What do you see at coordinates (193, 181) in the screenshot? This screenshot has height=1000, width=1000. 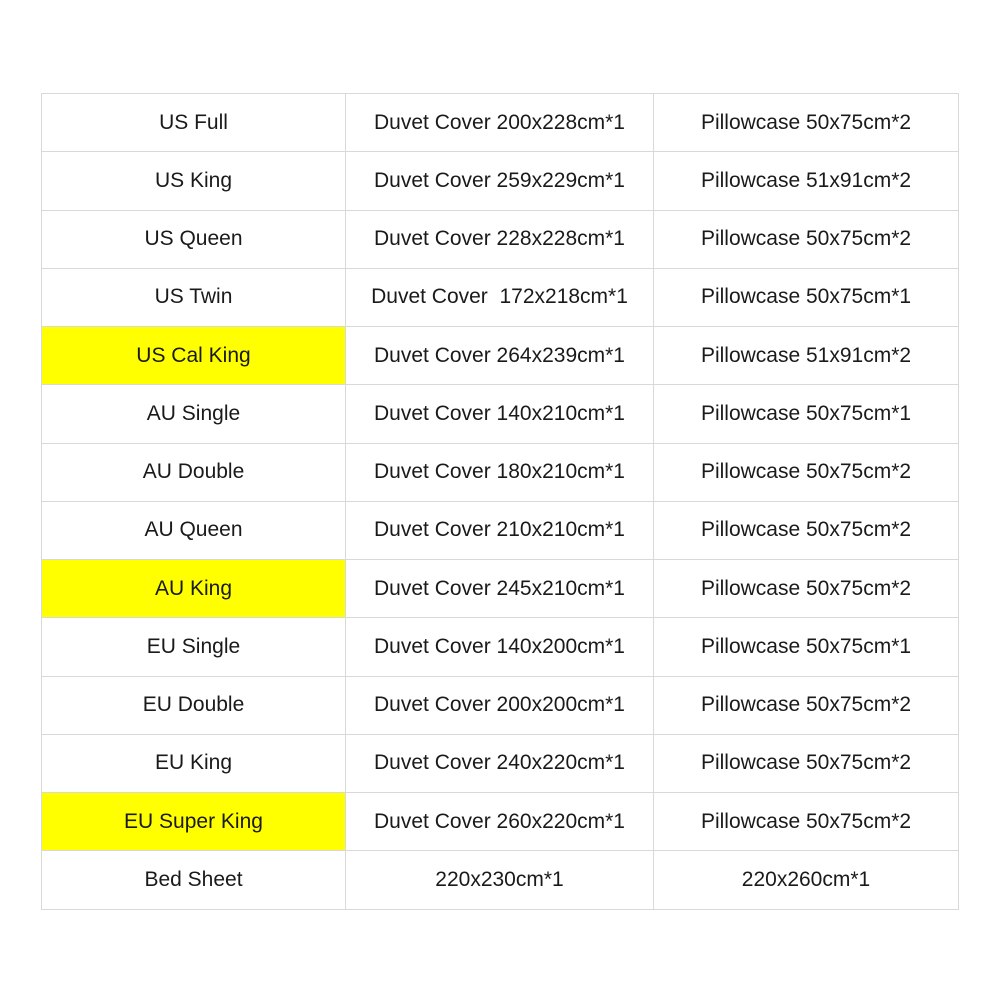 I see `size-name-cell: US King` at bounding box center [193, 181].